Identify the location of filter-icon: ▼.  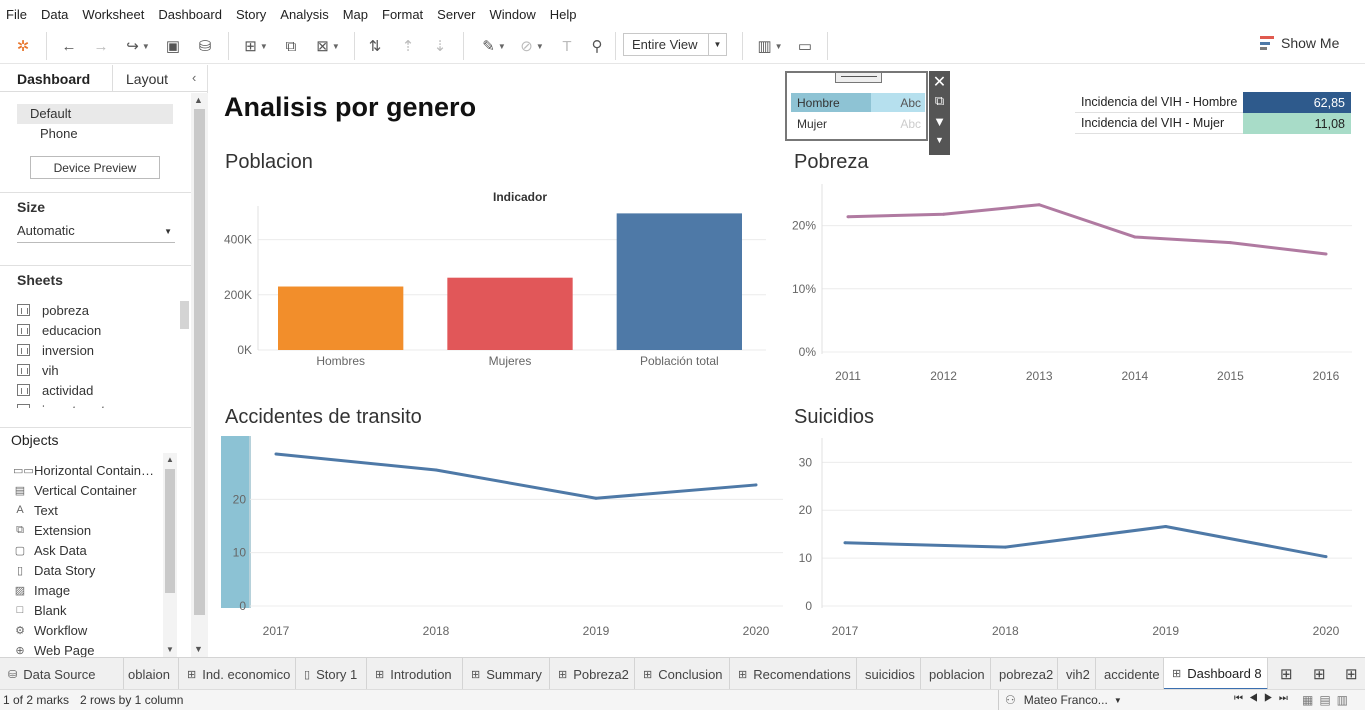
(939, 121).